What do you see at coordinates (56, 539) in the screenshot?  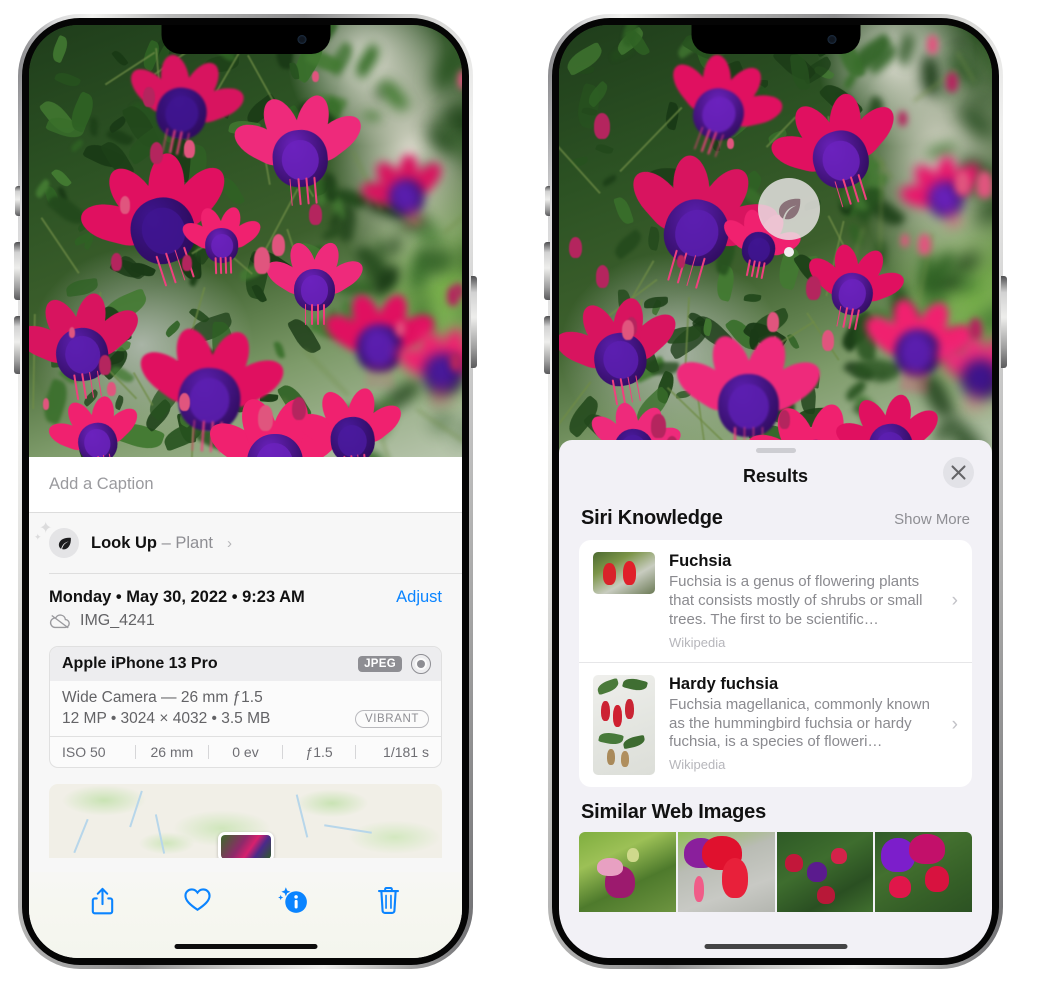 I see `look-up-badge: ✦ ✦` at bounding box center [56, 539].